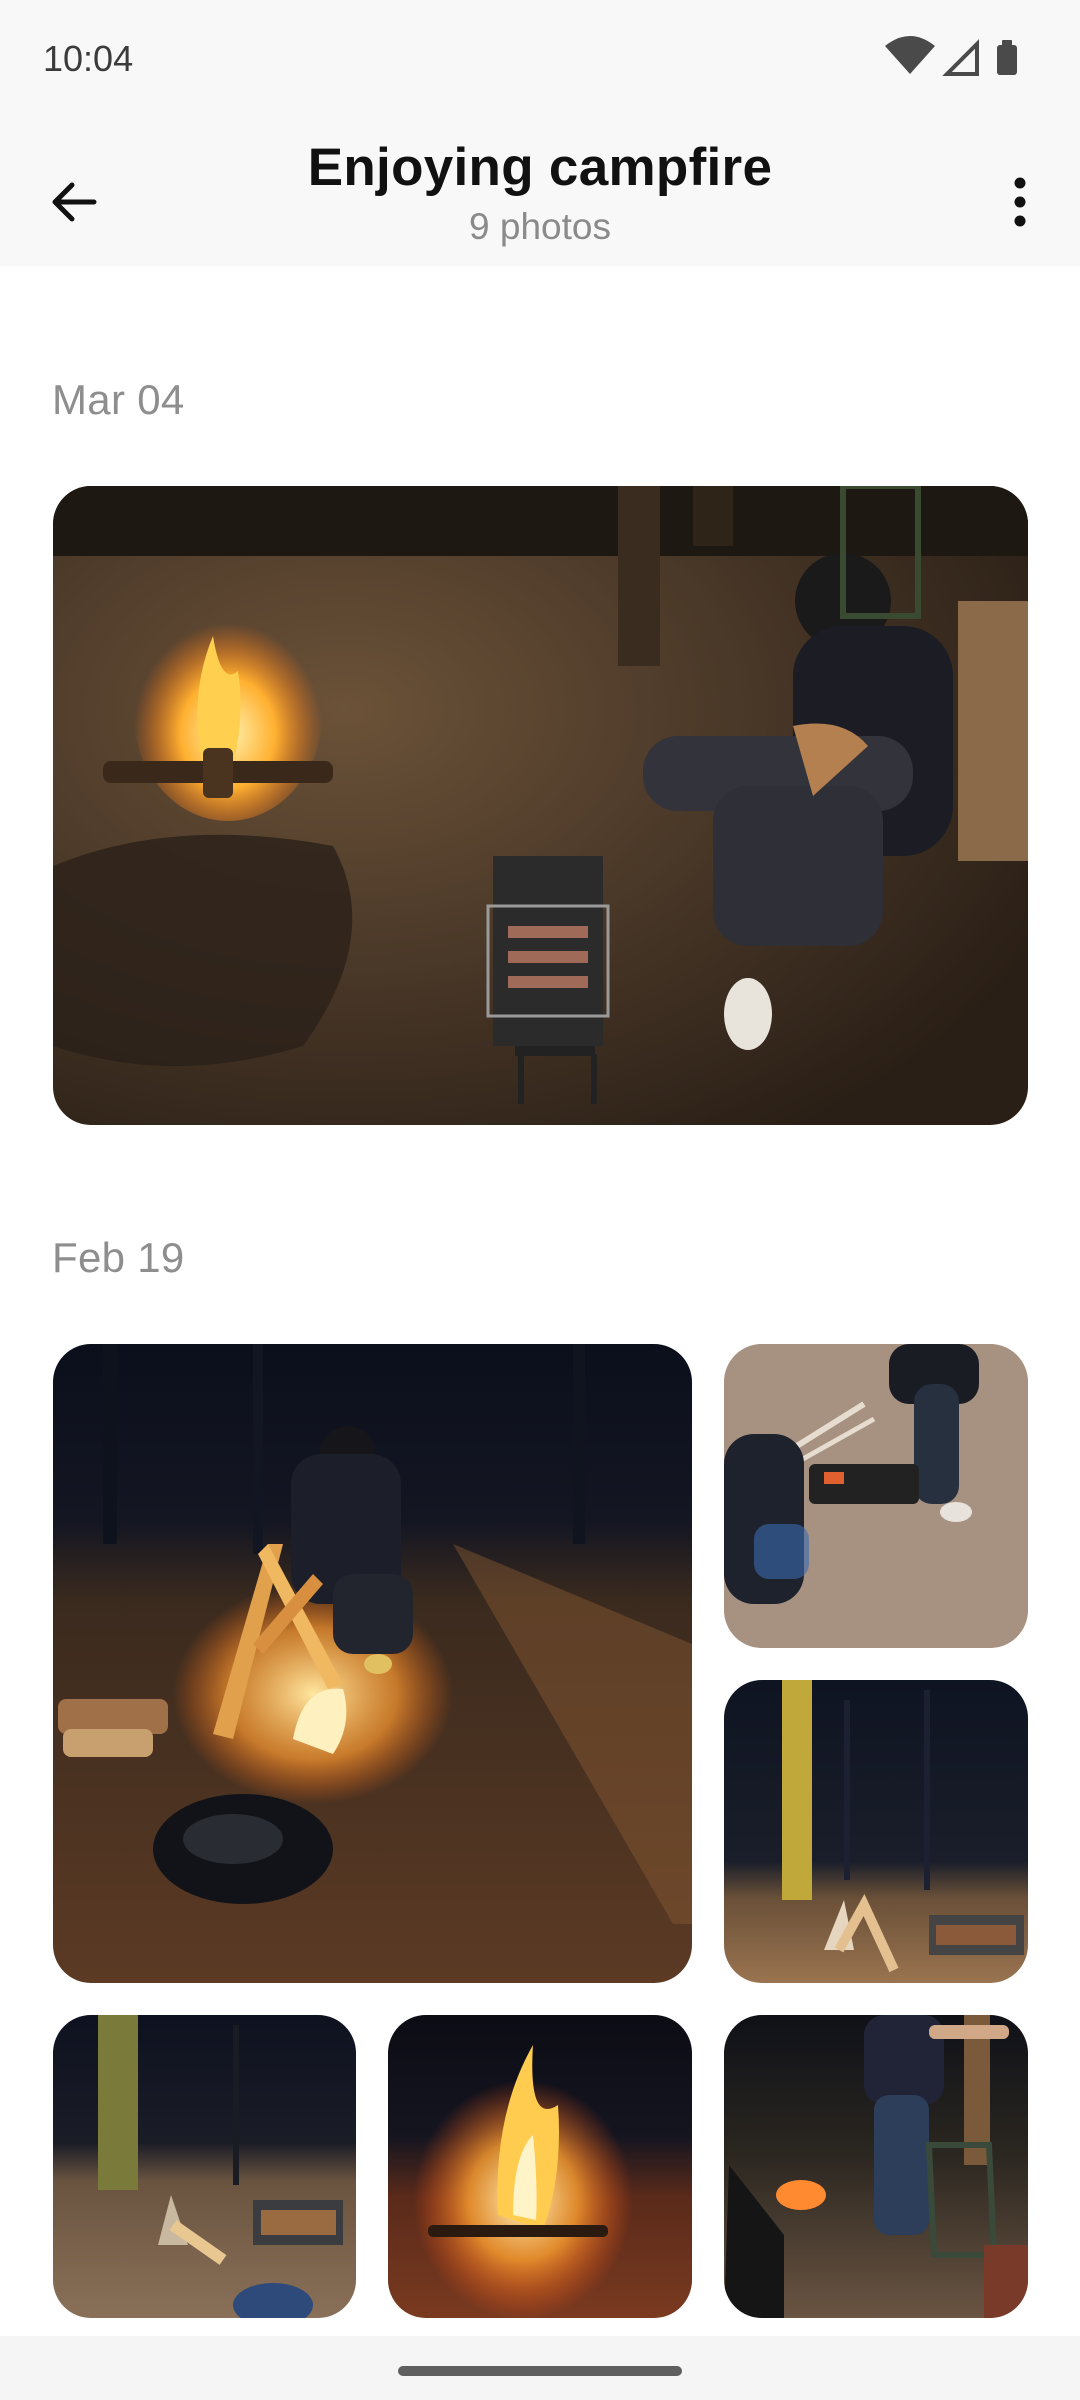 The width and height of the screenshot is (1080, 2400). I want to click on status-icons, so click(970, 60).